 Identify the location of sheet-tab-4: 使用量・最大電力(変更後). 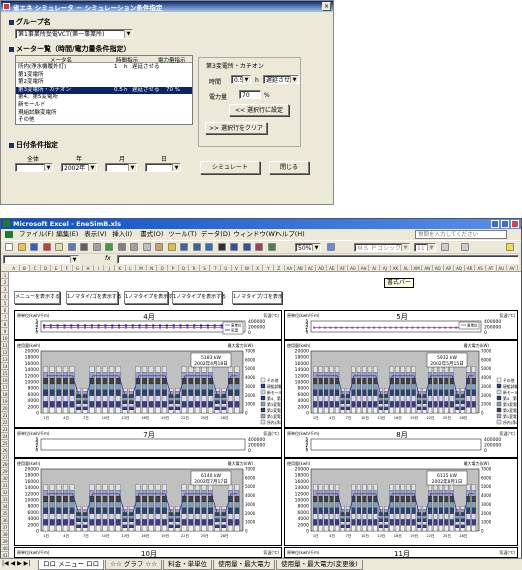
(319, 565).